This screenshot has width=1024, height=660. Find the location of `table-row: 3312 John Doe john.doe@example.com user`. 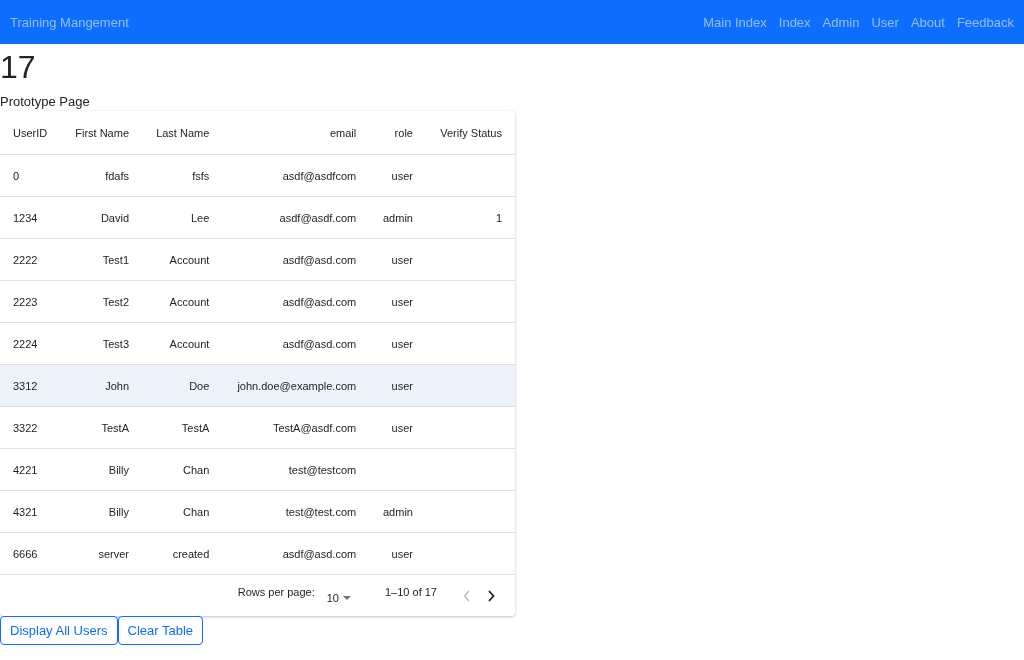

table-row: 3312 John Doe john.doe@example.com user is located at coordinates (257, 385).